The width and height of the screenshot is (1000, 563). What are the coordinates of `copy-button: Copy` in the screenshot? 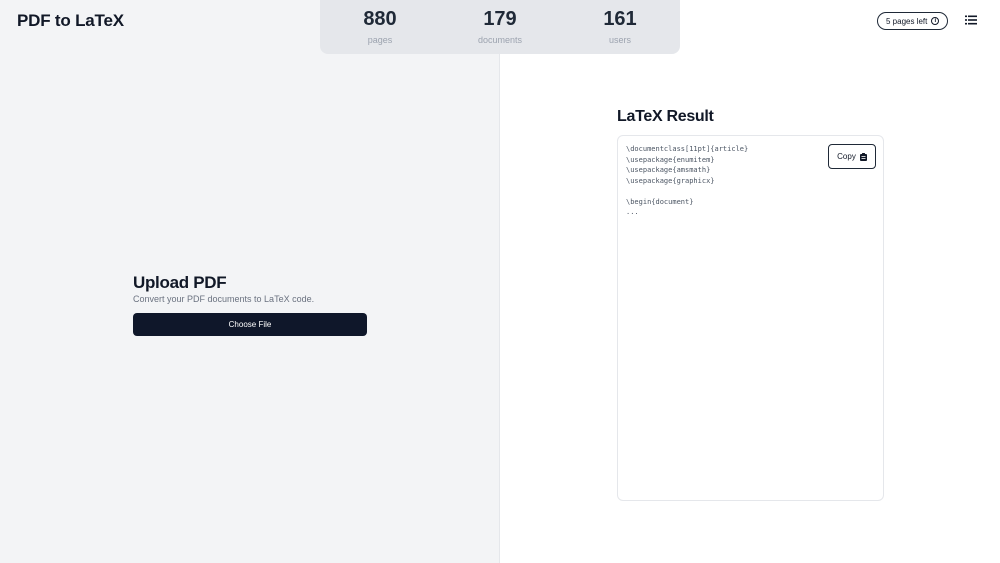 It's located at (852, 156).